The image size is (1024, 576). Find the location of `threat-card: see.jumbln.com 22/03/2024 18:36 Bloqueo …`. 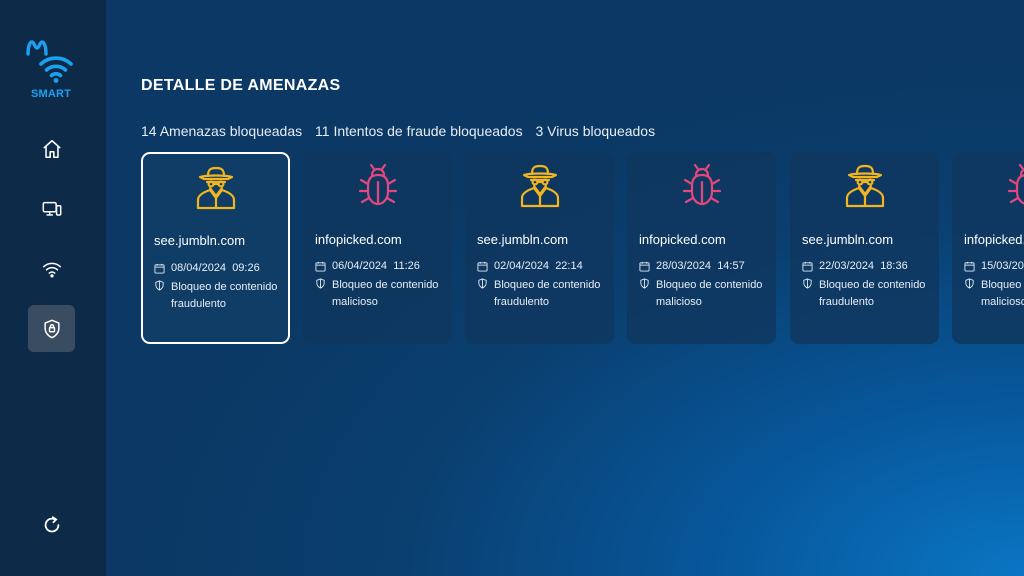

threat-card: see.jumbln.com 22/03/2024 18:36 Bloqueo … is located at coordinates (864, 248).